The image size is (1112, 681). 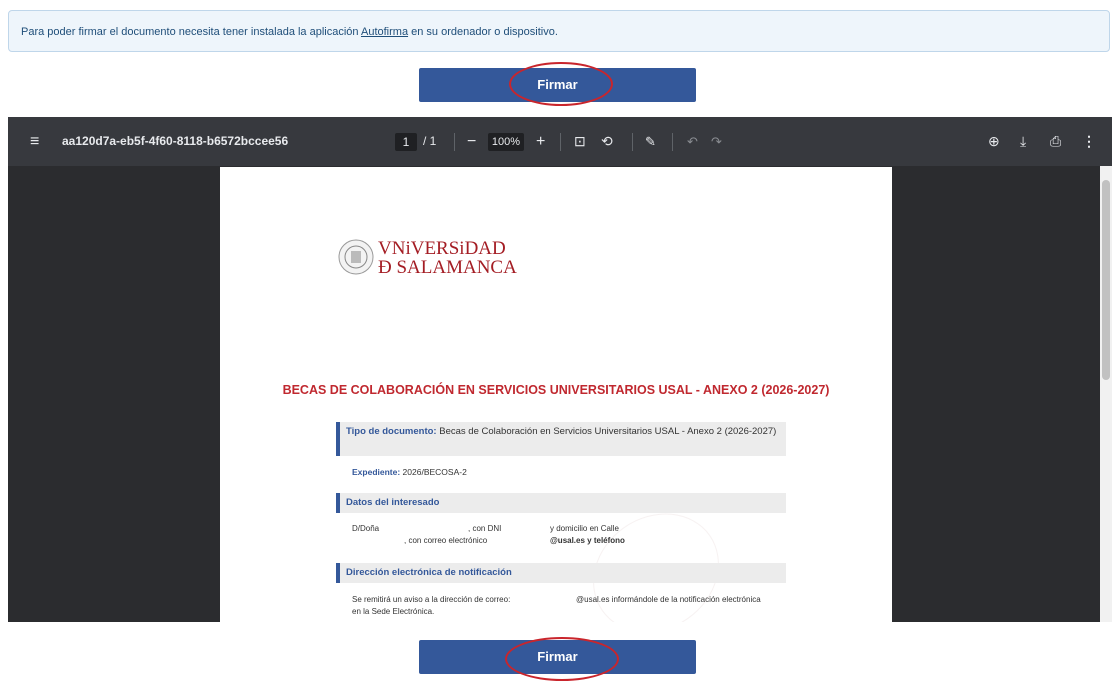 What do you see at coordinates (607, 141) in the screenshot?
I see `rotate-icon: ⟲` at bounding box center [607, 141].